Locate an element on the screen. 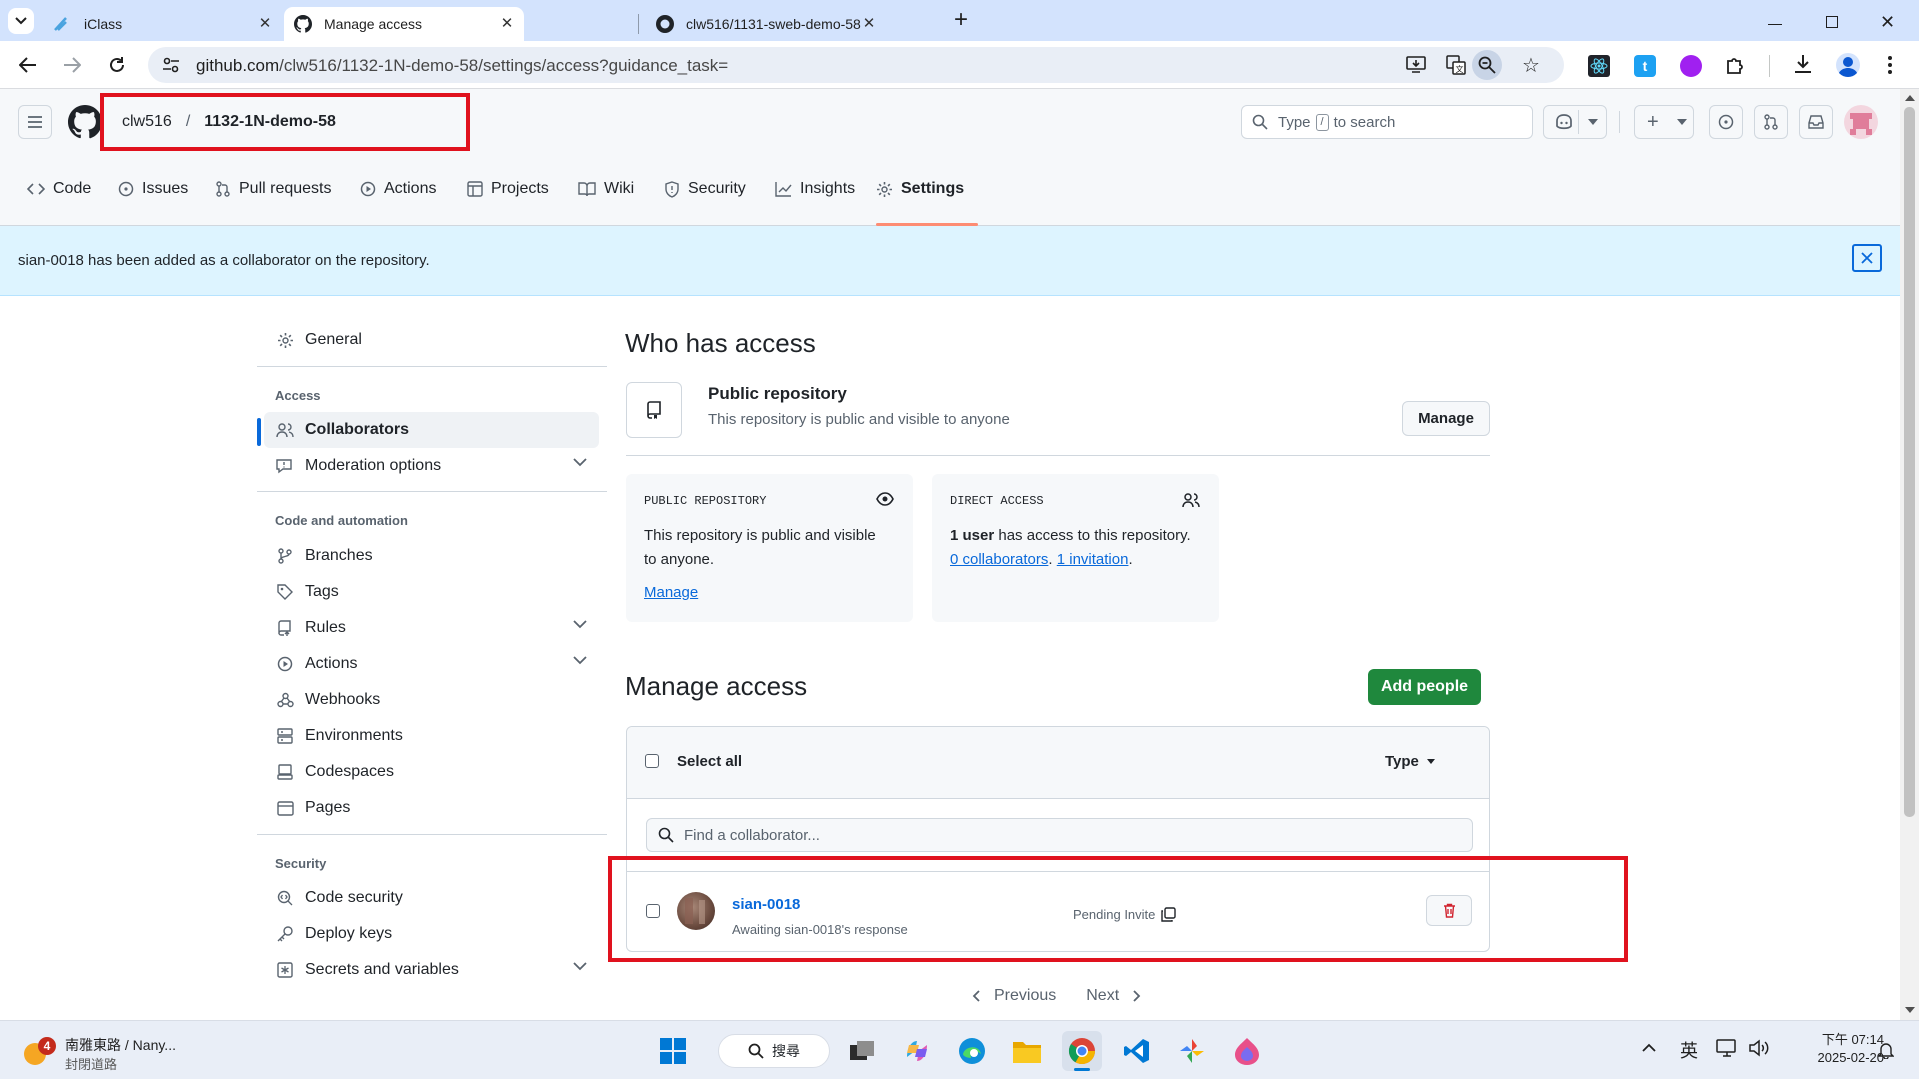  clock-time: 下午 07:14 is located at coordinates (1840, 1038).